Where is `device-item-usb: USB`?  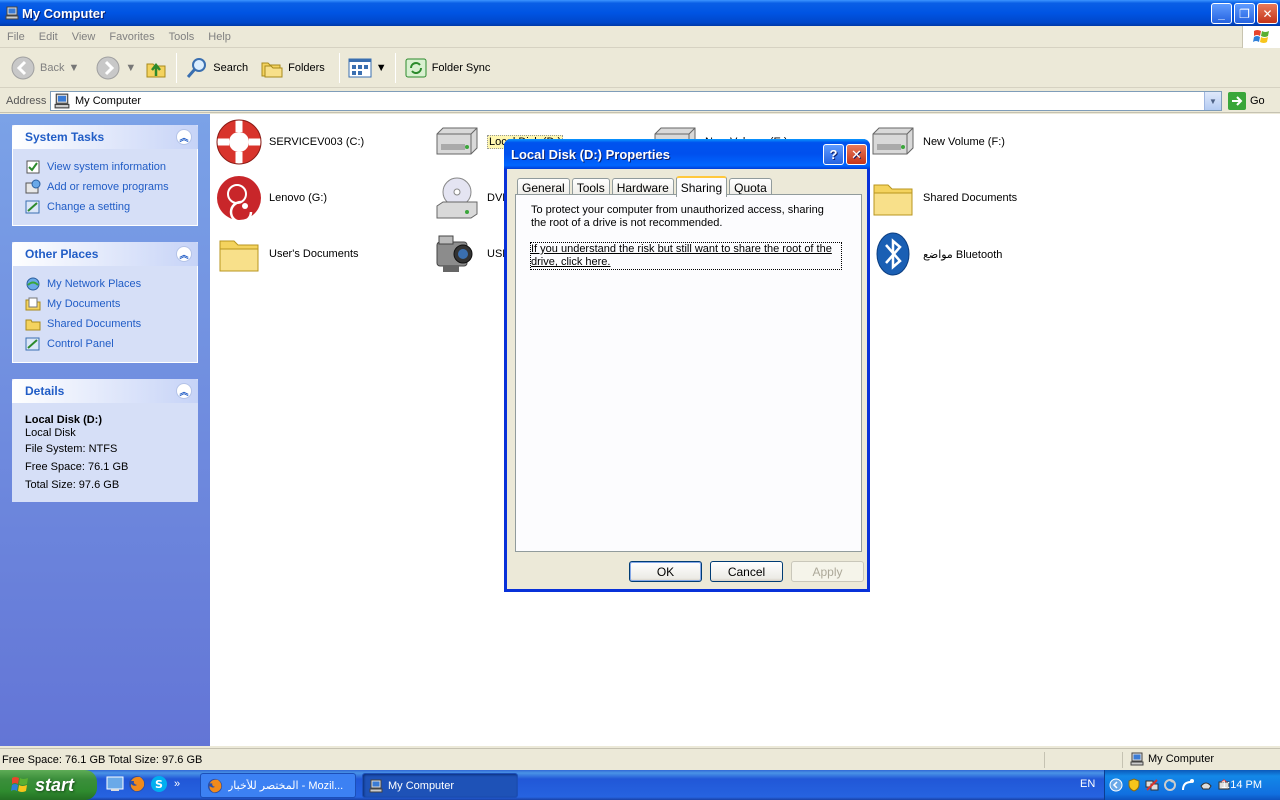
device-item-usb: USB is located at coordinates (471, 254).